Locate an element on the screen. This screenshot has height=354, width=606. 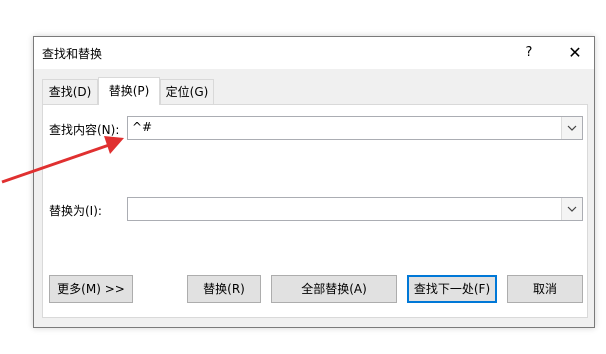
find-next-button: 查找下一处(F) is located at coordinates (452, 289).